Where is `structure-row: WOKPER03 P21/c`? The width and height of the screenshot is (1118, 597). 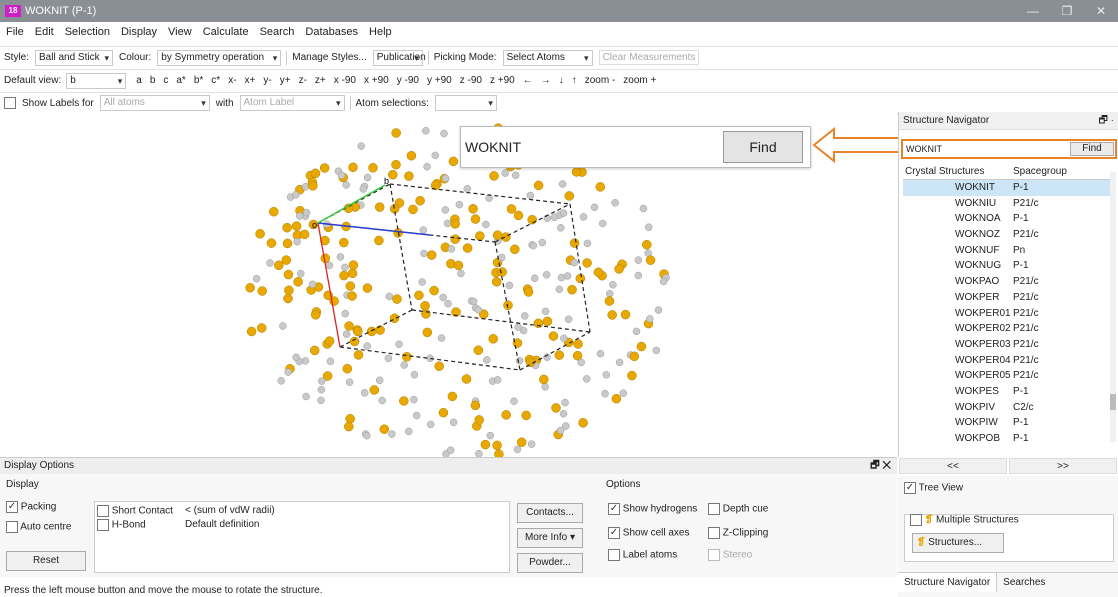 structure-row: WOKPER03 P21/c is located at coordinates (1008, 345).